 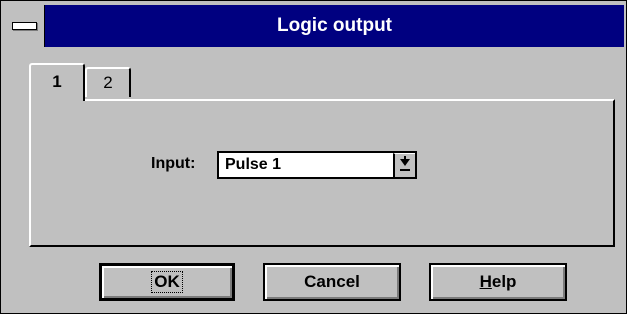 I want to click on tab-1-label: 1, so click(x=57, y=81).